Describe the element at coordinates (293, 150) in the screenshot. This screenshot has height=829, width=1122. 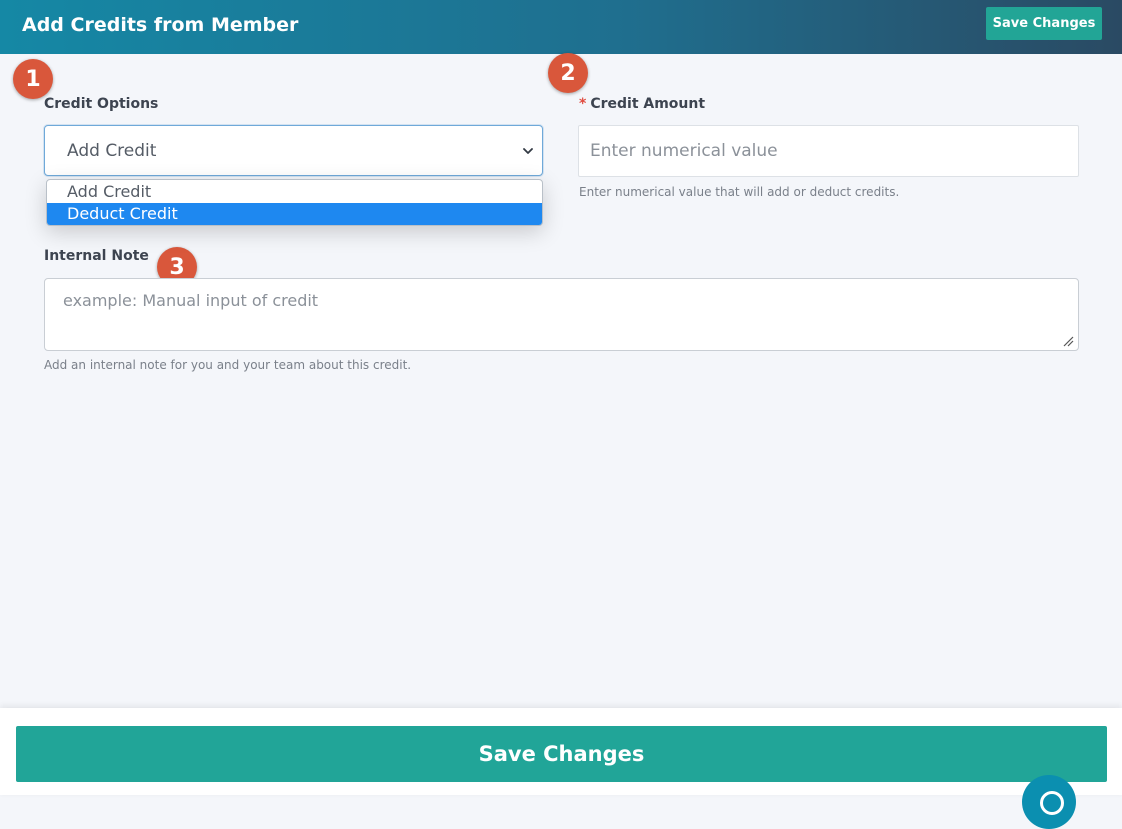
I see `credit-options-select: Add Credit` at that location.